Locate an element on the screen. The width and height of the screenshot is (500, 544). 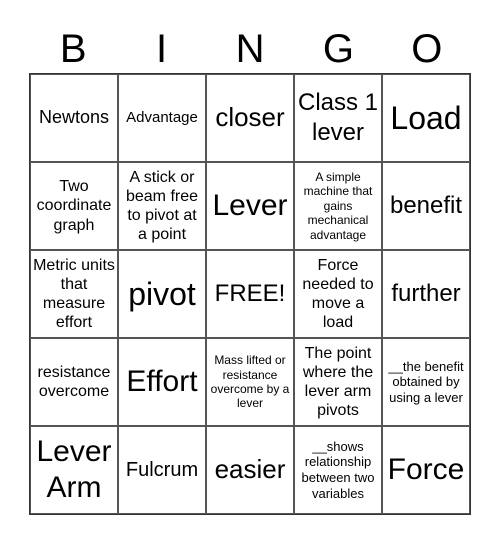
bingo-cell: Force is located at coordinates (426, 470).